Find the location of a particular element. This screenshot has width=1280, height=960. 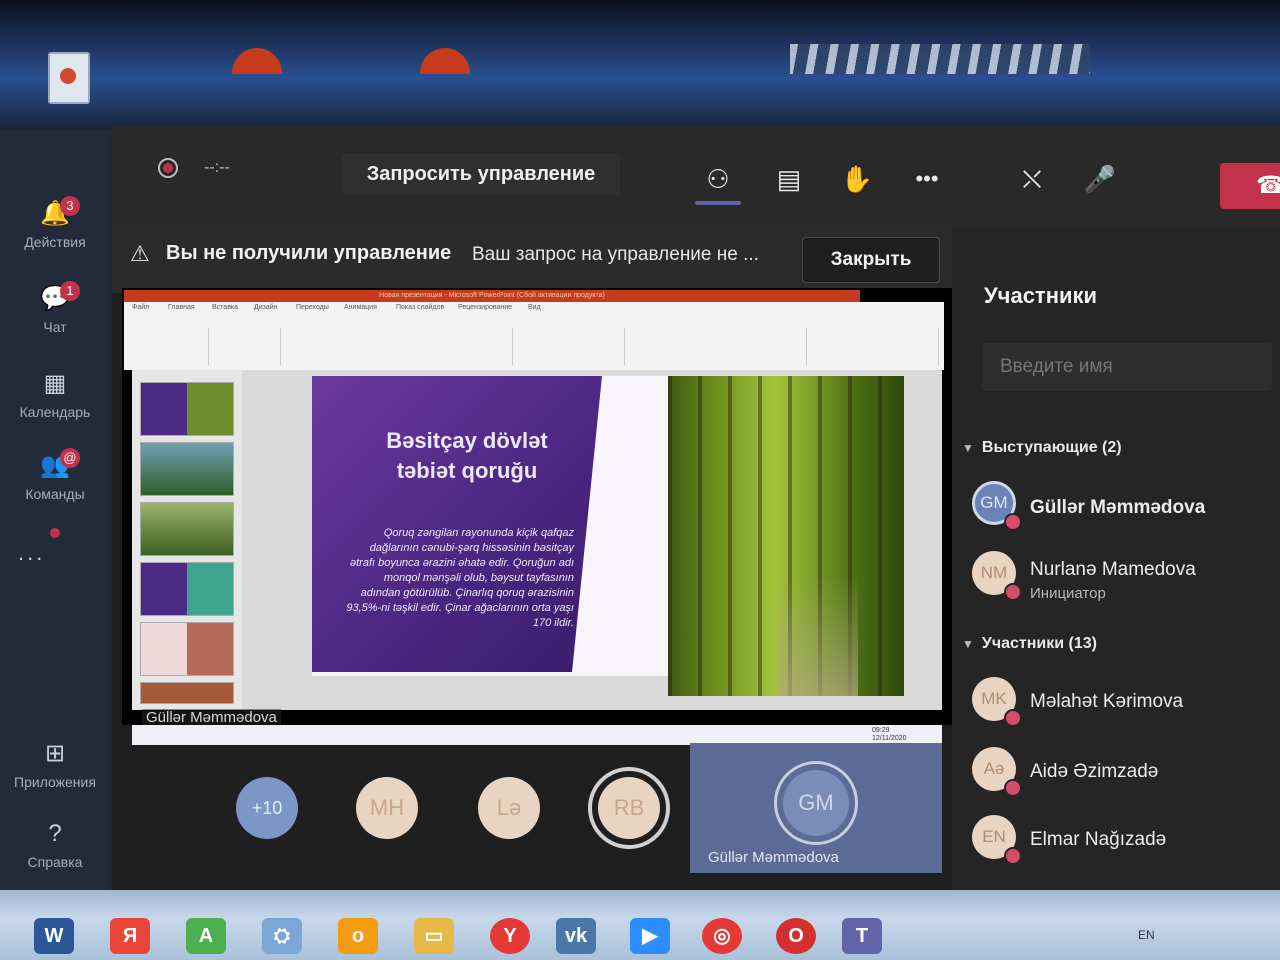

language-indicator: EN is located at coordinates (1146, 935).